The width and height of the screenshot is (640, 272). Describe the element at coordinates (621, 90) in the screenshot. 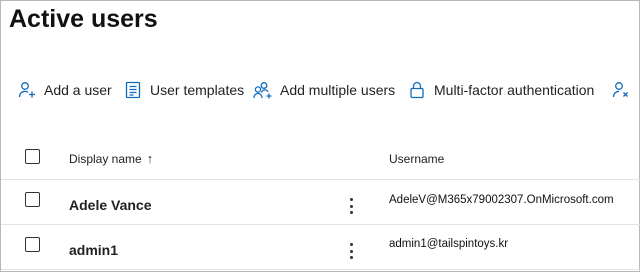

I see `delete-user-icon` at that location.